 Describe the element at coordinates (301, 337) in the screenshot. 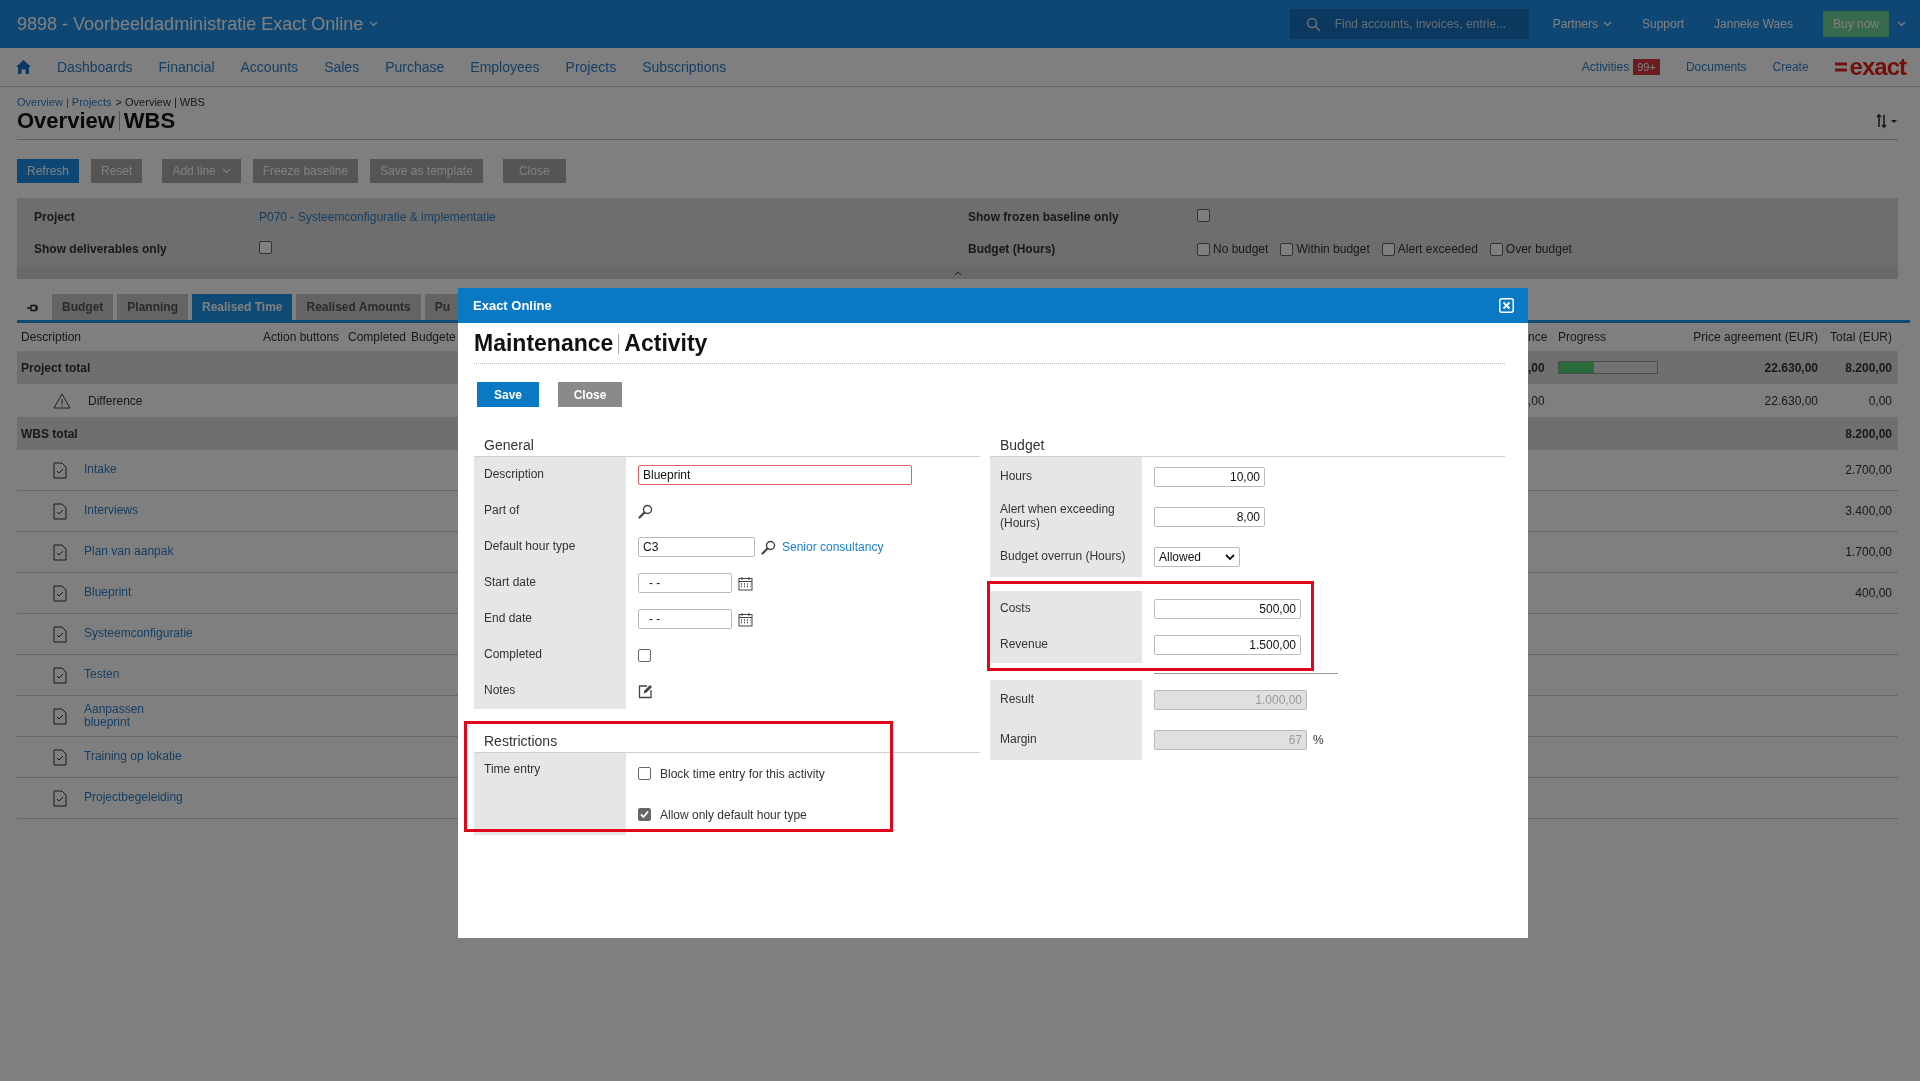

I see `column-header: Action buttons` at that location.